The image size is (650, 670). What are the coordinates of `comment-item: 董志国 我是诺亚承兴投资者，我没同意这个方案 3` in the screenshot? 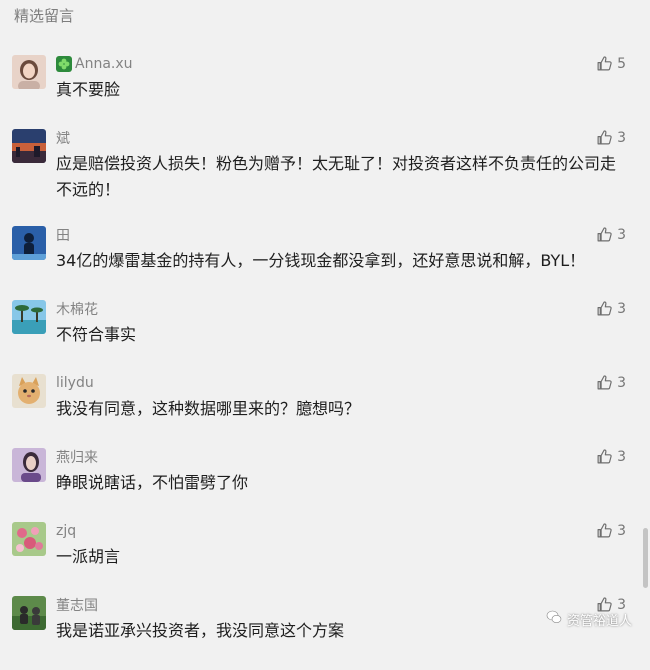 It's located at (320, 633).